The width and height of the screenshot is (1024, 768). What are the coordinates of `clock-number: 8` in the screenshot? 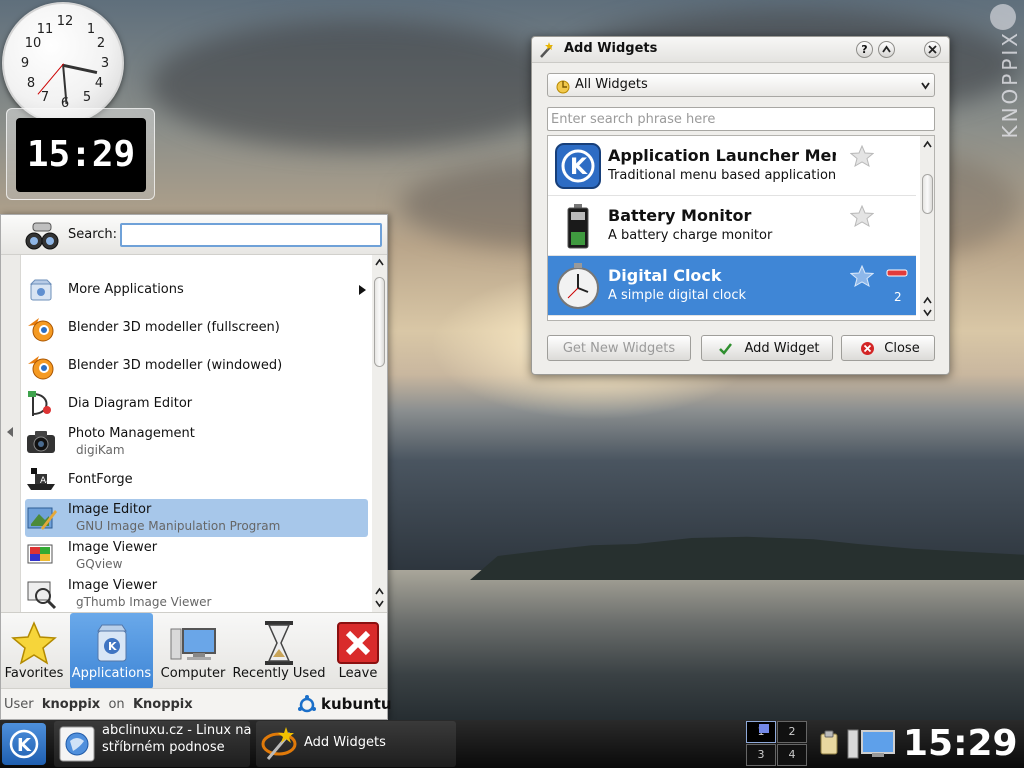 It's located at (31, 83).